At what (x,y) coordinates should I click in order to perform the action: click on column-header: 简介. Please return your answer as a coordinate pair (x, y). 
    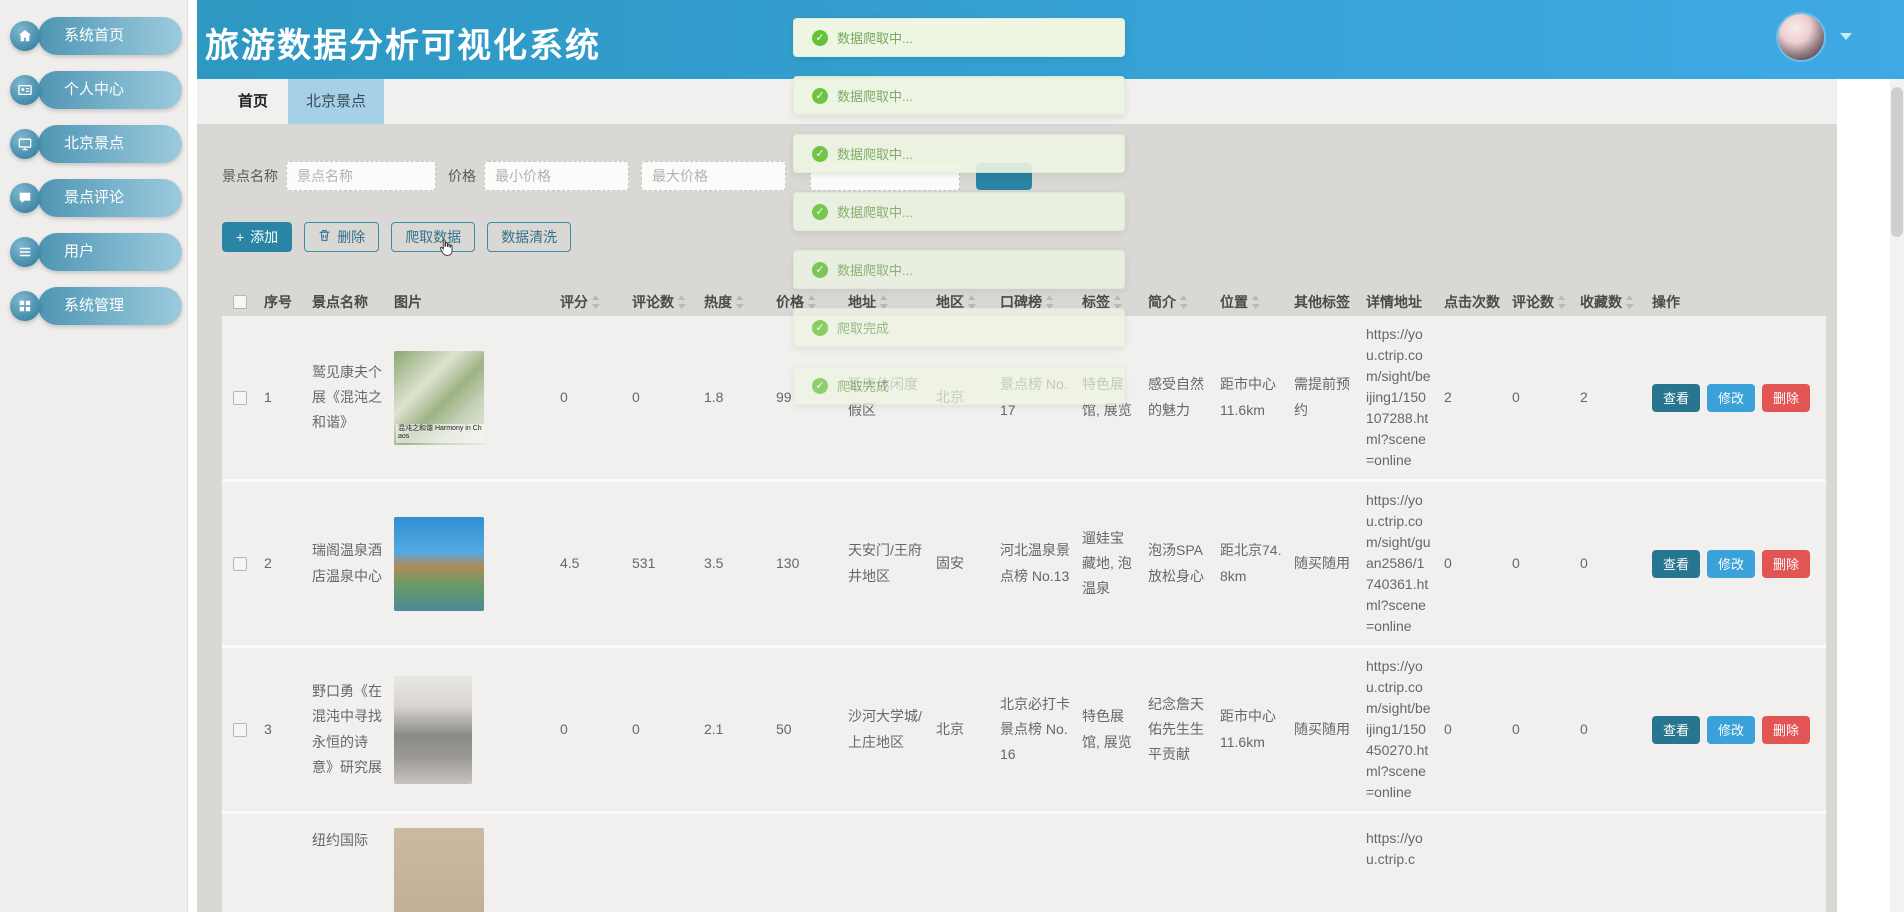
    Looking at the image, I should click on (1178, 302).